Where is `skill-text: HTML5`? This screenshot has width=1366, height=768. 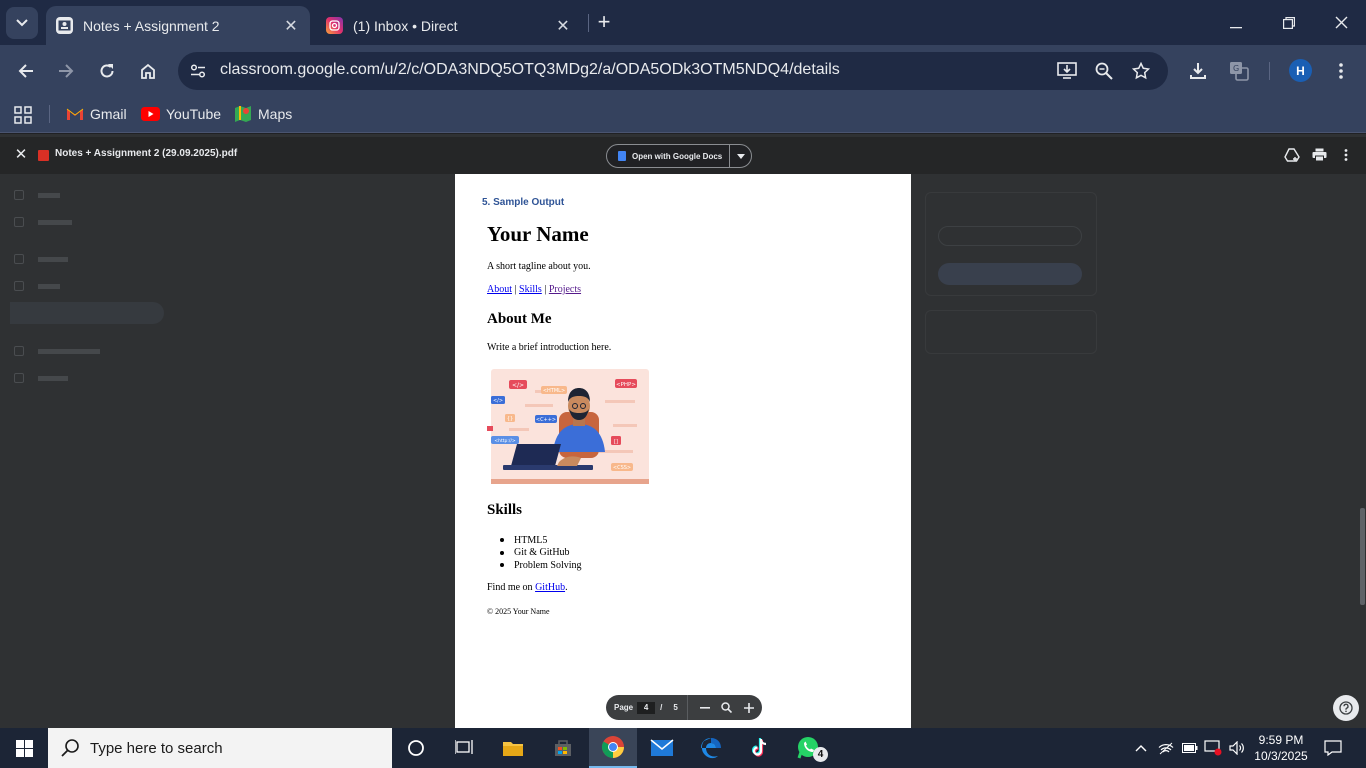
skill-text: HTML5 is located at coordinates (531, 540).